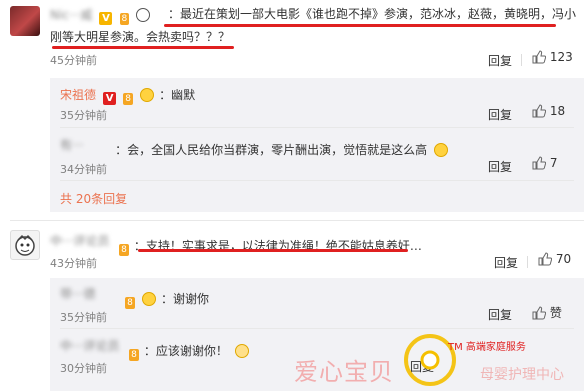  I want to click on comment-divider, so click(297, 220).